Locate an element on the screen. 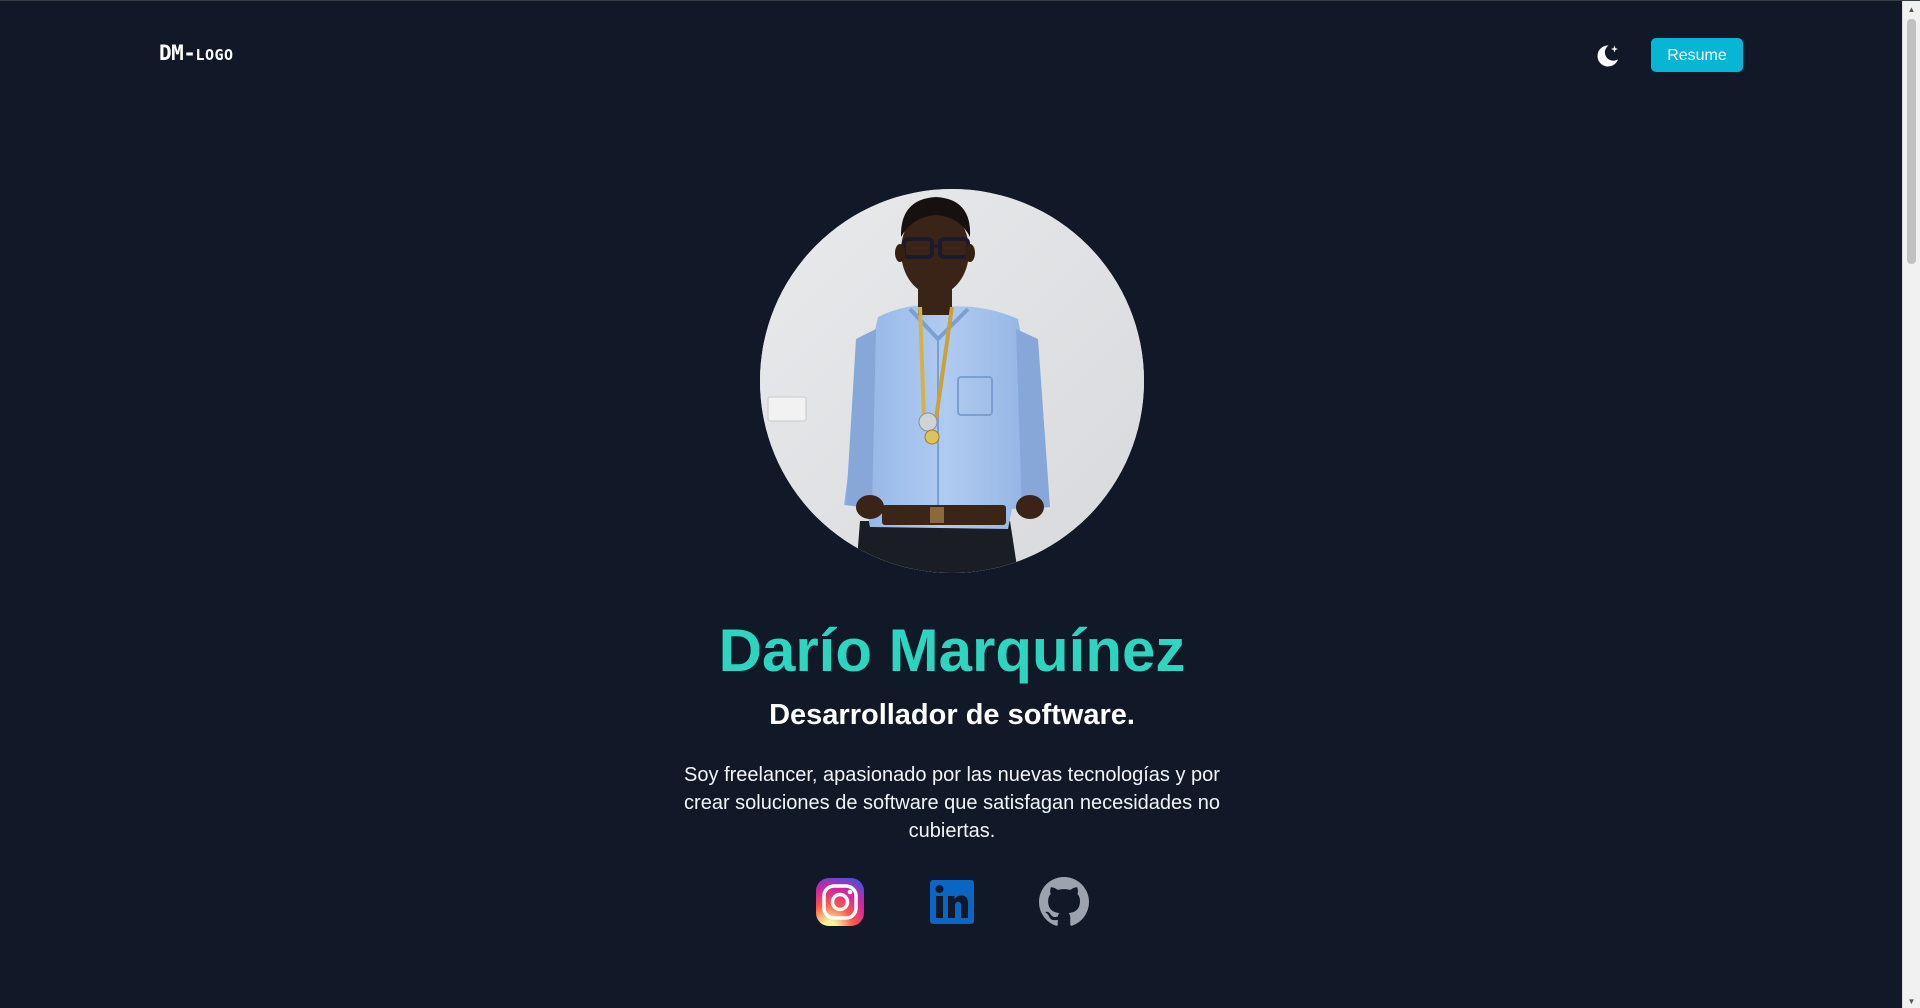 The width and height of the screenshot is (1920, 1008). profile-role: Desarrollador de software. is located at coordinates (952, 715).